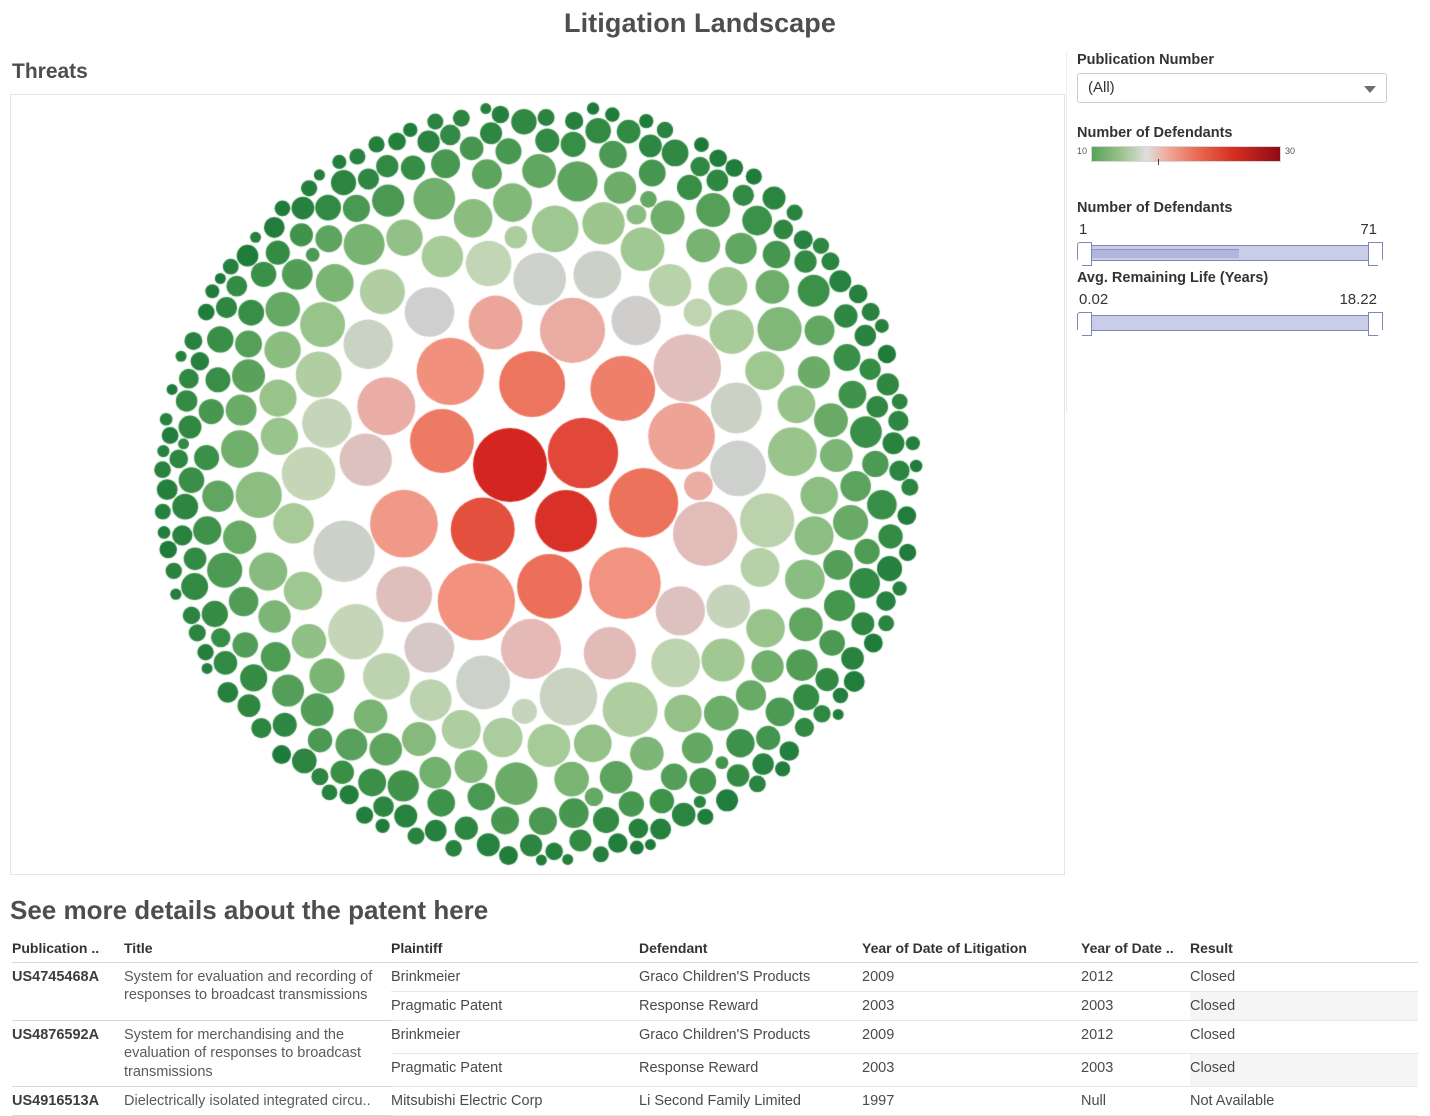  What do you see at coordinates (750, 1101) in the screenshot?
I see `cell-defendant: Li Second Family Limited` at bounding box center [750, 1101].